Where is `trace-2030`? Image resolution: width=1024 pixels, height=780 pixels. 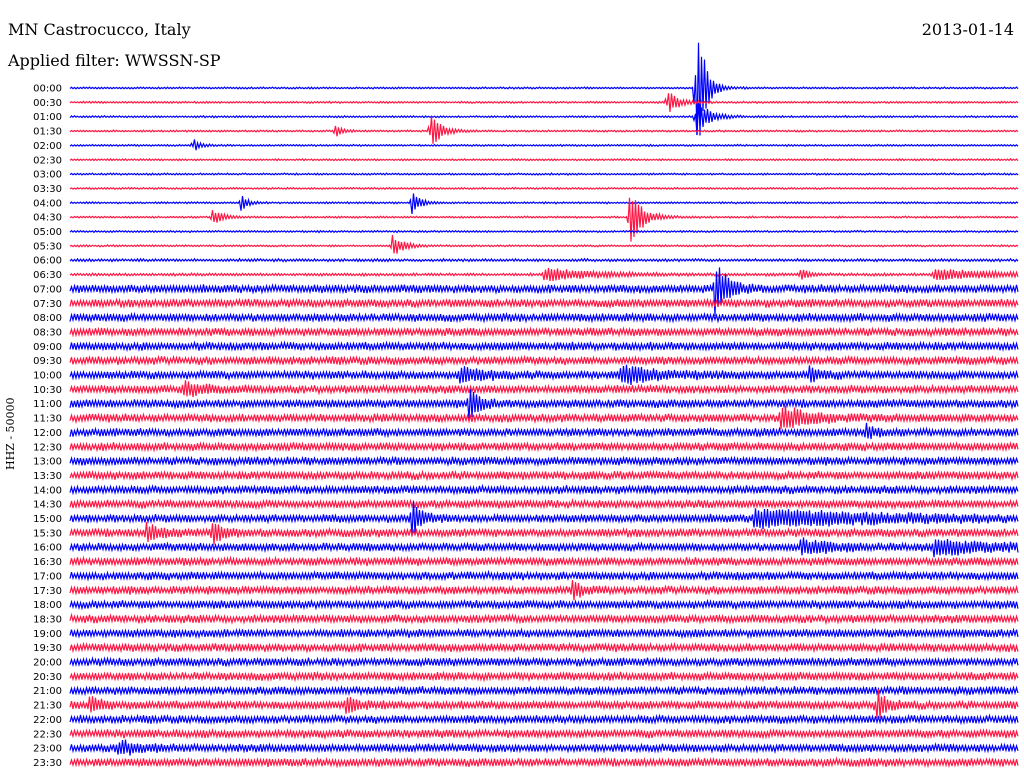 trace-2030 is located at coordinates (544, 676).